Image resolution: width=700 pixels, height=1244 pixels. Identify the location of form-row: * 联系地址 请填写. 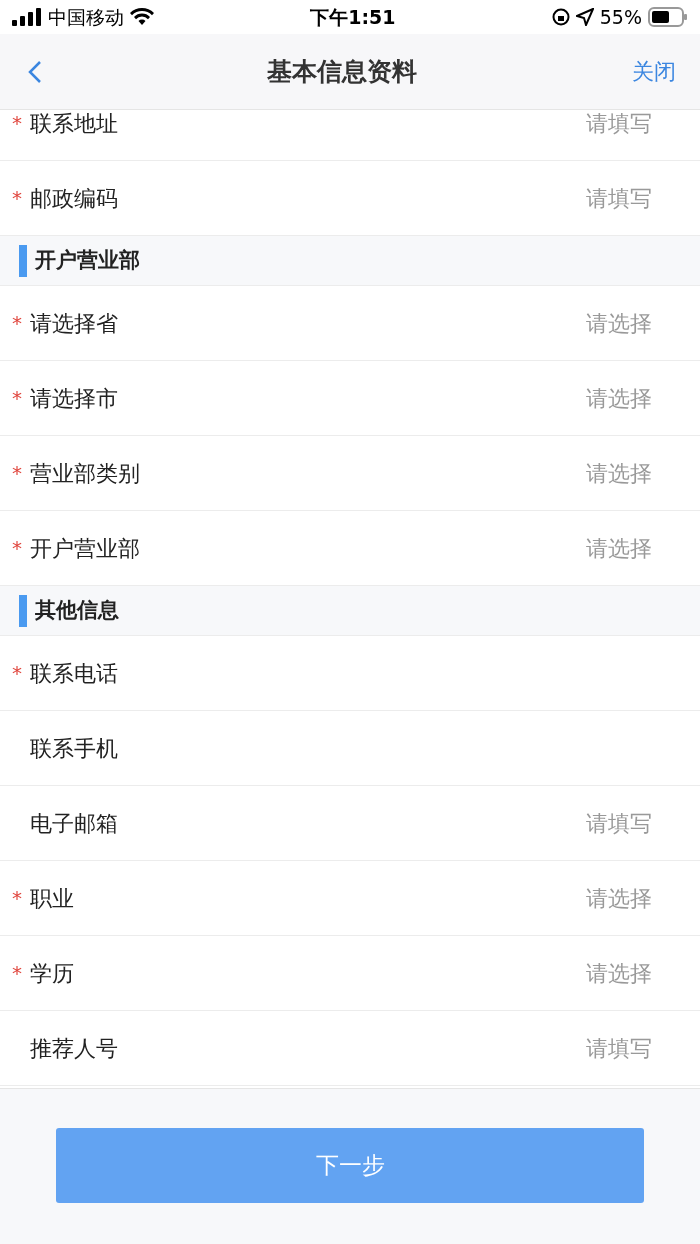
(350, 135).